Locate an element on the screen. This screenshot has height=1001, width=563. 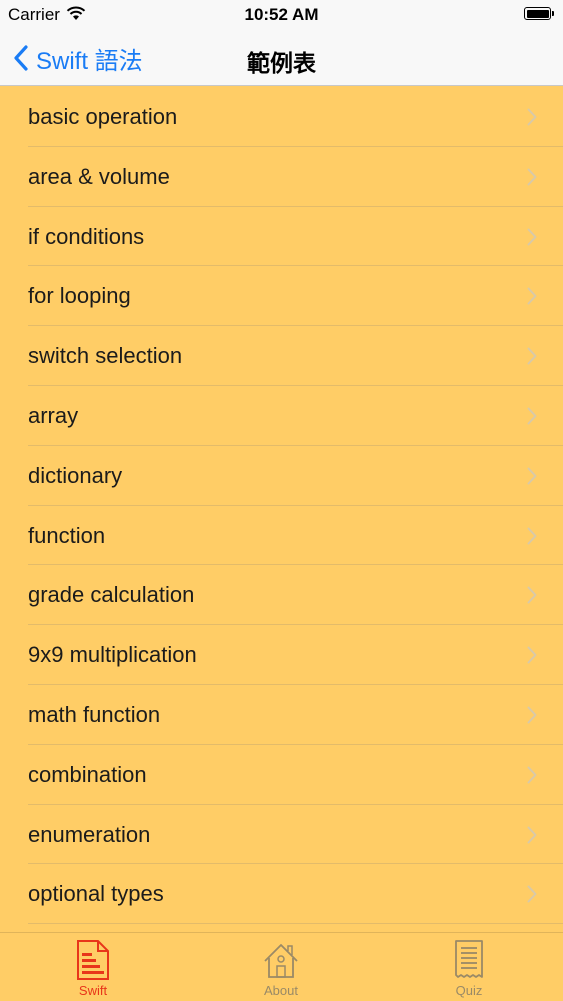
tab-about: About is located at coordinates (281, 967).